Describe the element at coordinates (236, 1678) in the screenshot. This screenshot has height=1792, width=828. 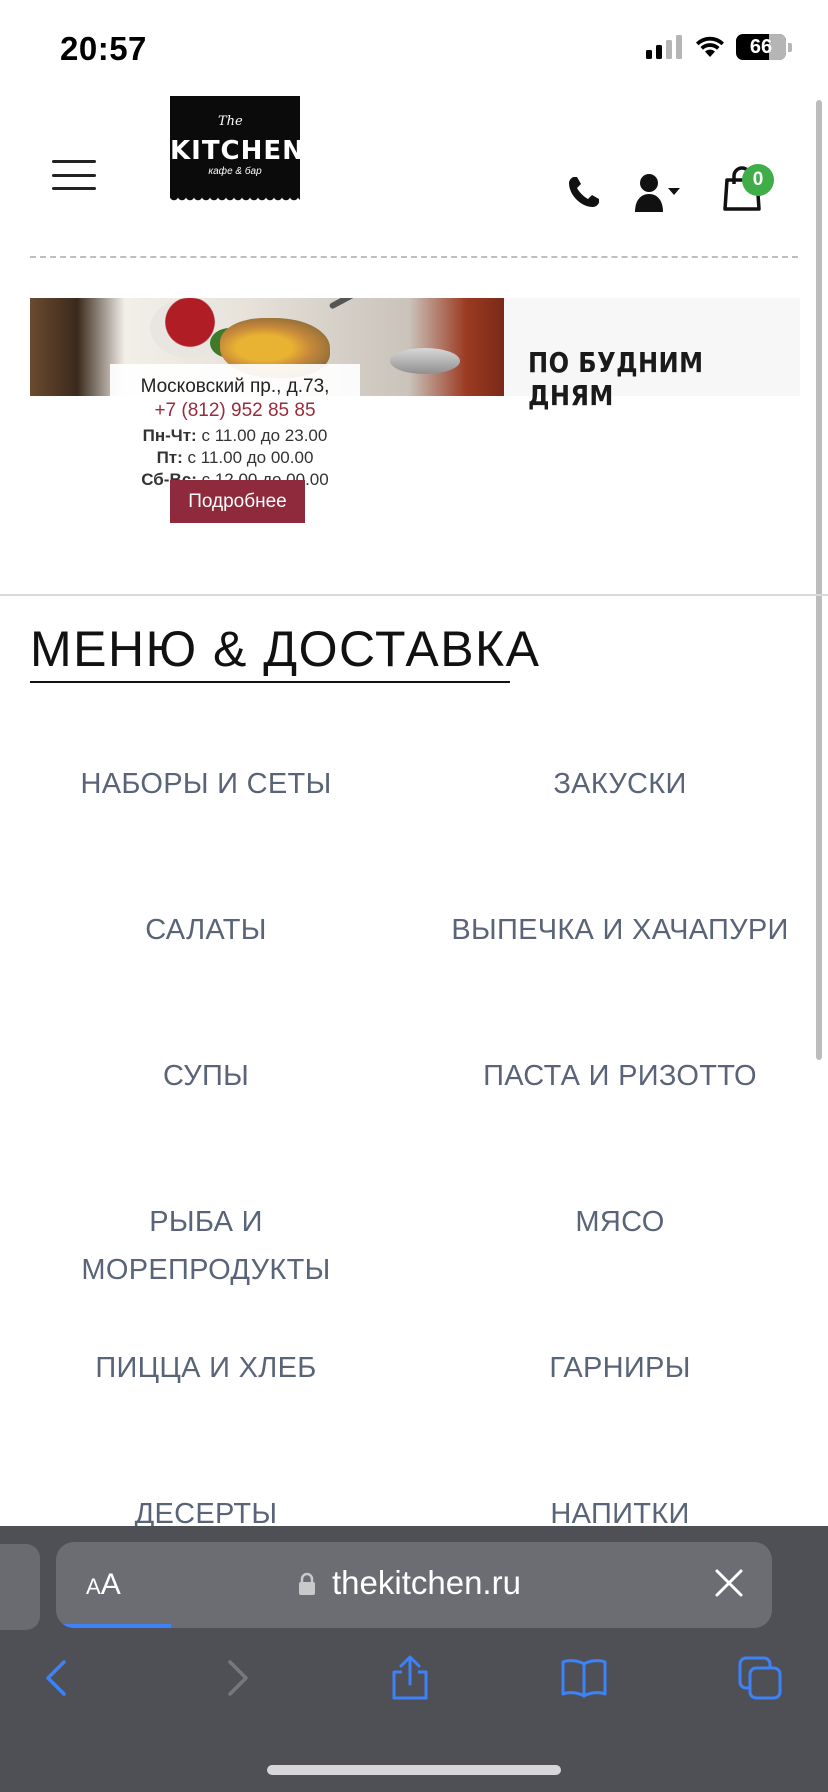
I see `forward-icon` at that location.